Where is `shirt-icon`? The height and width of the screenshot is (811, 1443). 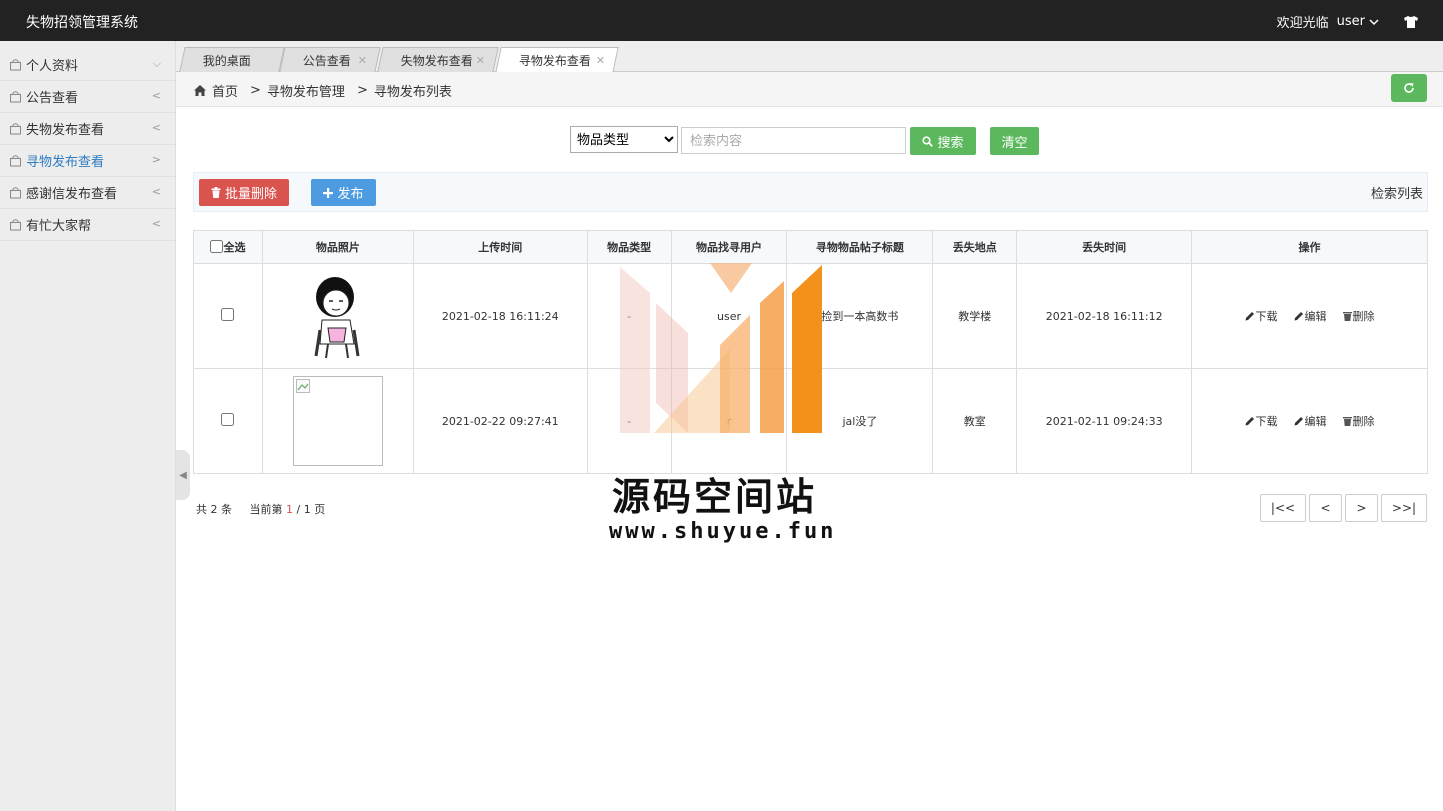
shirt-icon is located at coordinates (1411, 22).